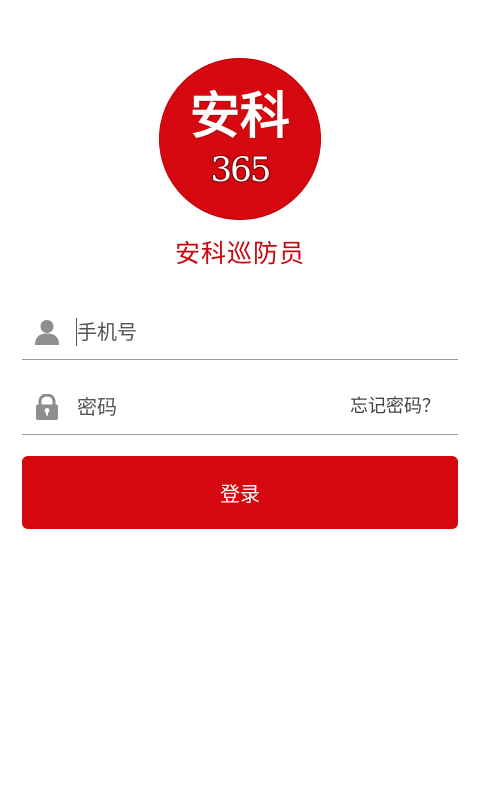  What do you see at coordinates (241, 170) in the screenshot?
I see `logo-sub-text: 365` at bounding box center [241, 170].